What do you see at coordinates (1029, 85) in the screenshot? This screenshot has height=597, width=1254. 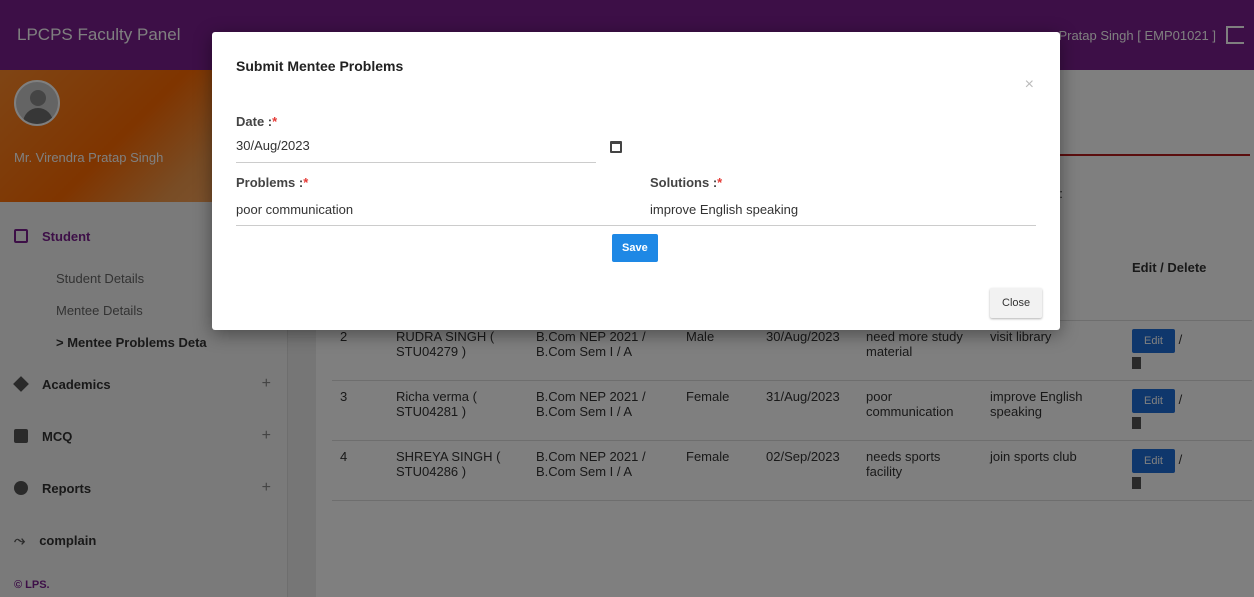 I see `close-icon: ×` at bounding box center [1029, 85].